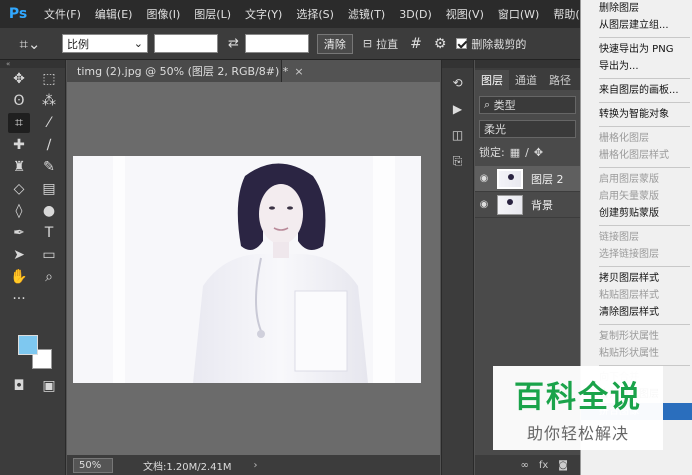 This screenshot has width=692, height=475. Describe the element at coordinates (634, 155) in the screenshot. I see `context-menu-item: 栅格化图层样式` at that location.